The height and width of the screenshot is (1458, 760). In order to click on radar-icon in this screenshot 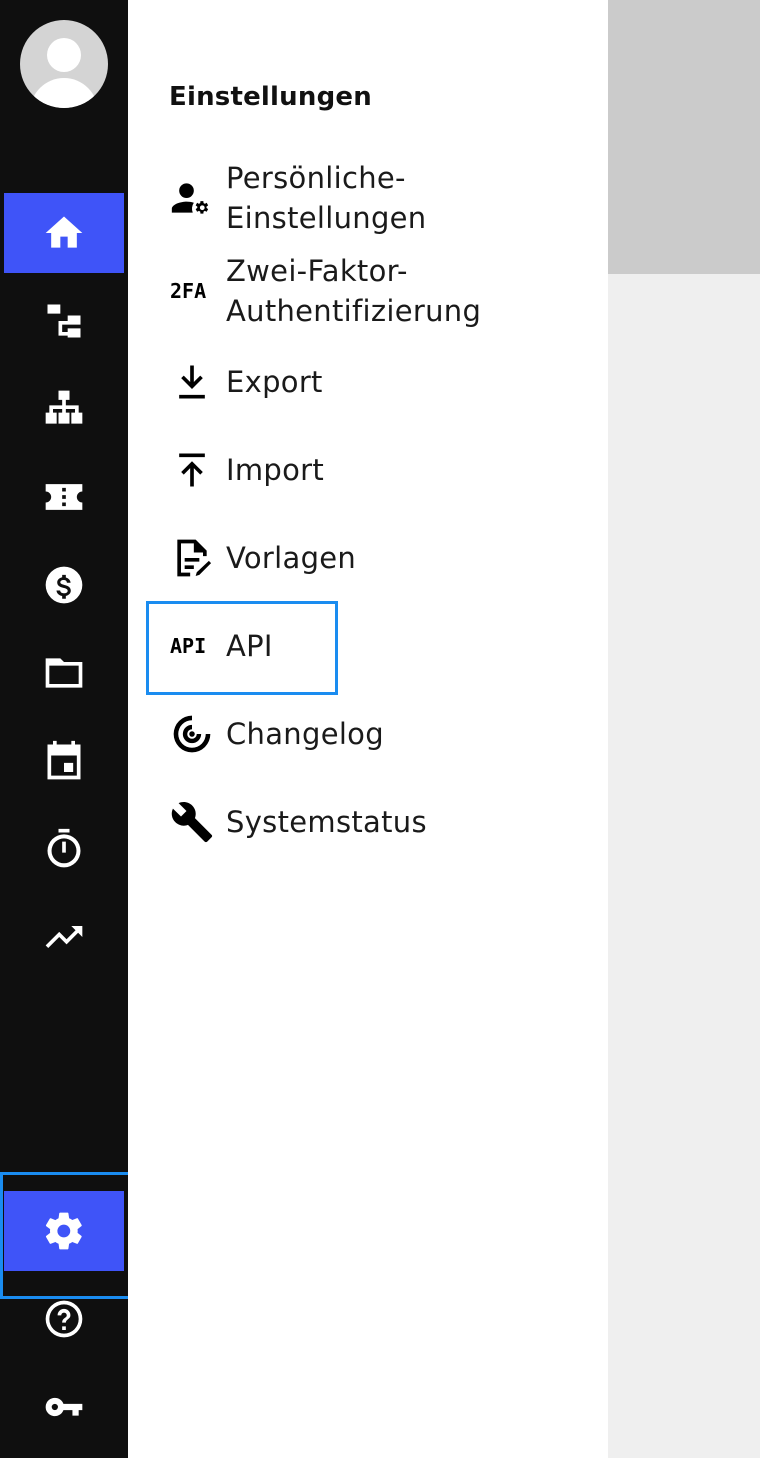, I will do `click(191, 734)`.